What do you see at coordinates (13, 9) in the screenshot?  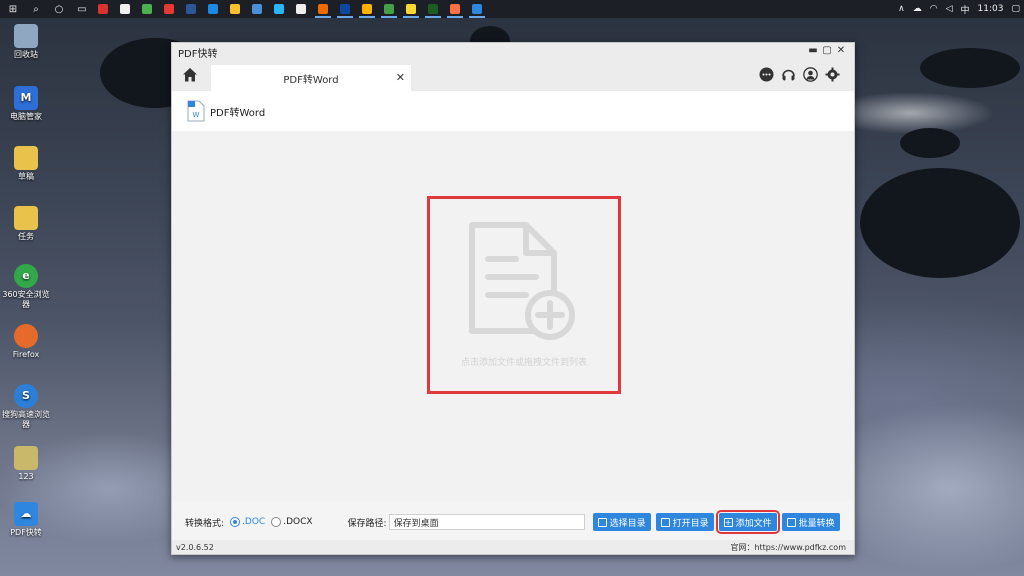 I see `windows-start-icon: ⊞` at bounding box center [13, 9].